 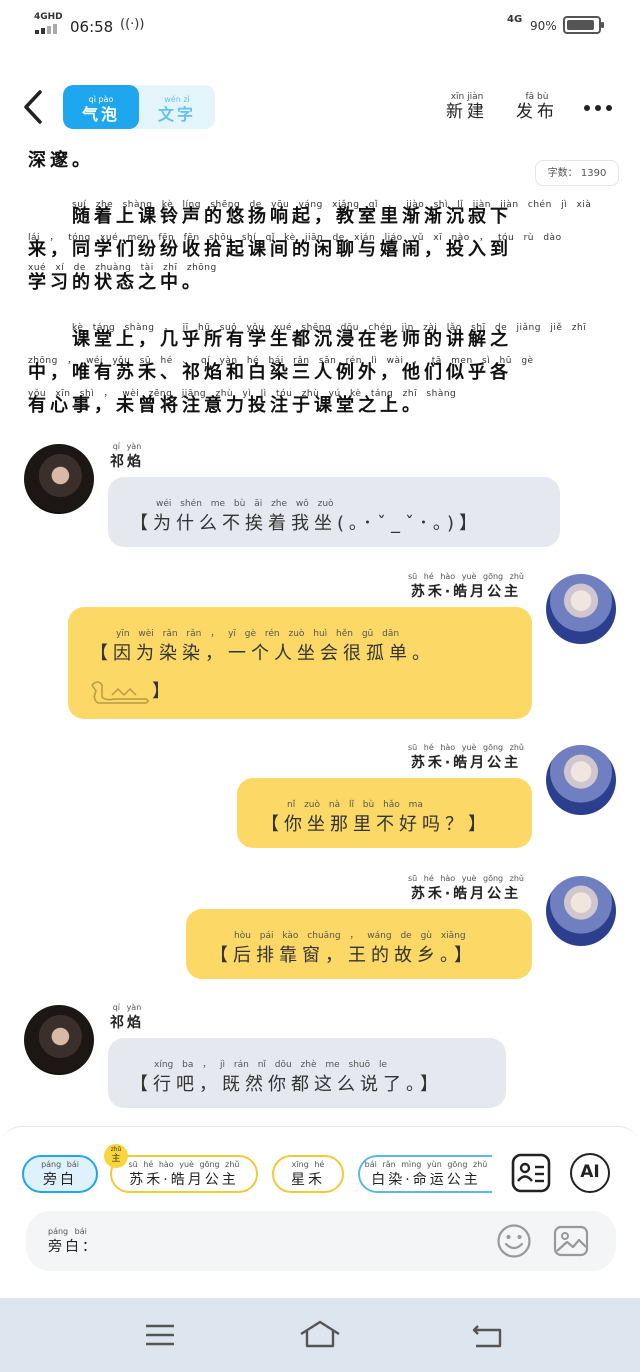 What do you see at coordinates (571, 1241) in the screenshot?
I see `image-icon` at bounding box center [571, 1241].